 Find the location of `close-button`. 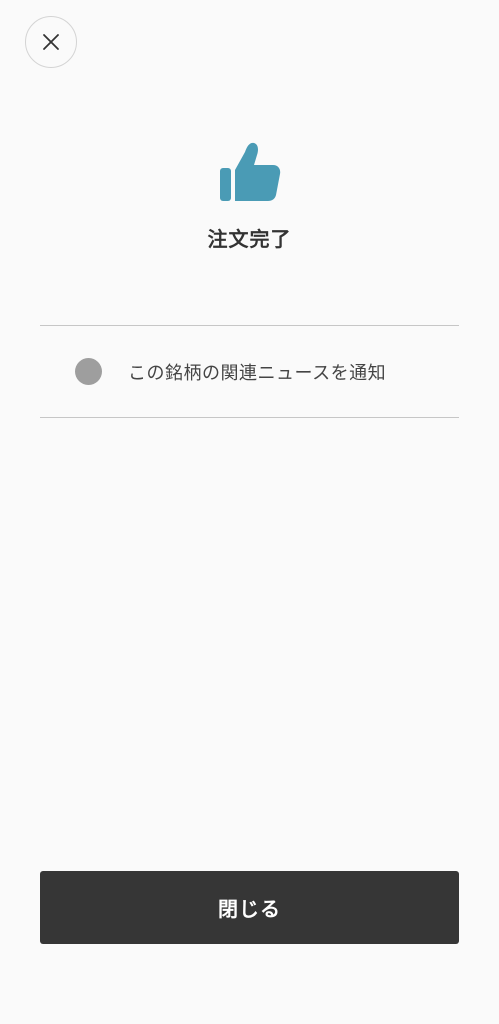

close-button is located at coordinates (51, 42).